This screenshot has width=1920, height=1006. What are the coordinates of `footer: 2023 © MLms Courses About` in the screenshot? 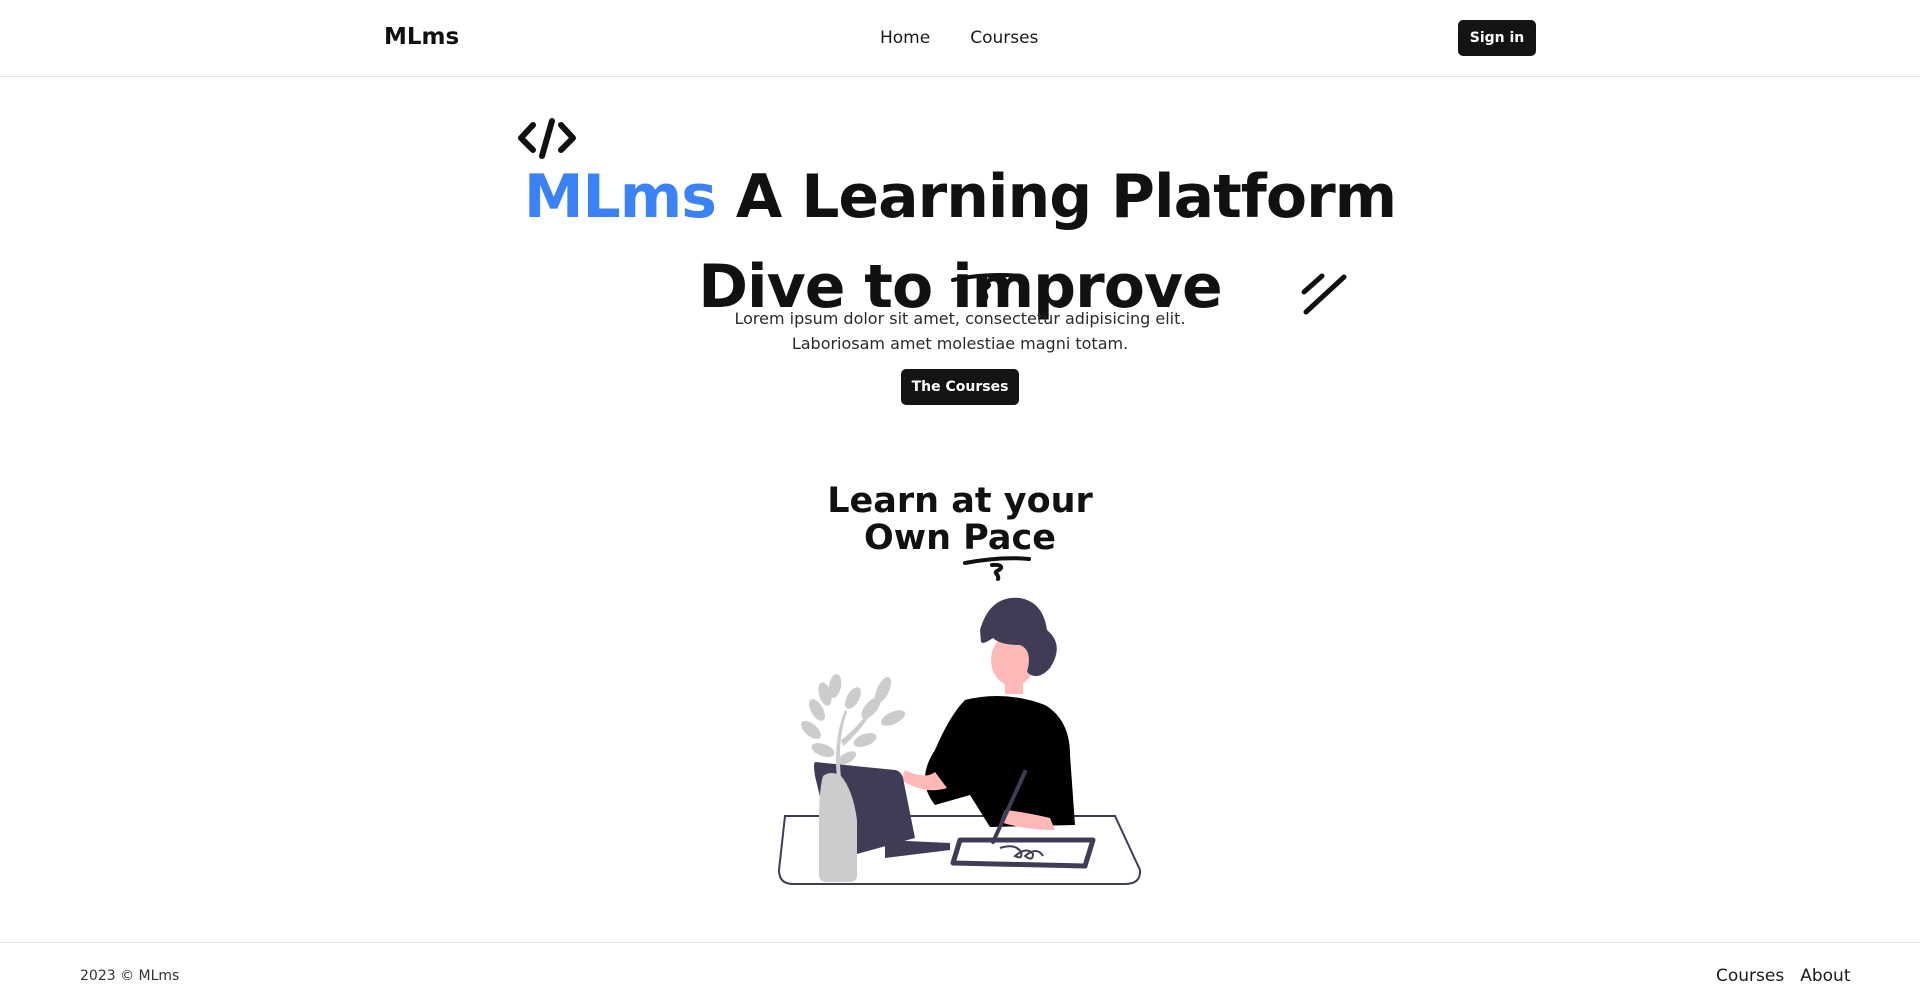 It's located at (960, 974).